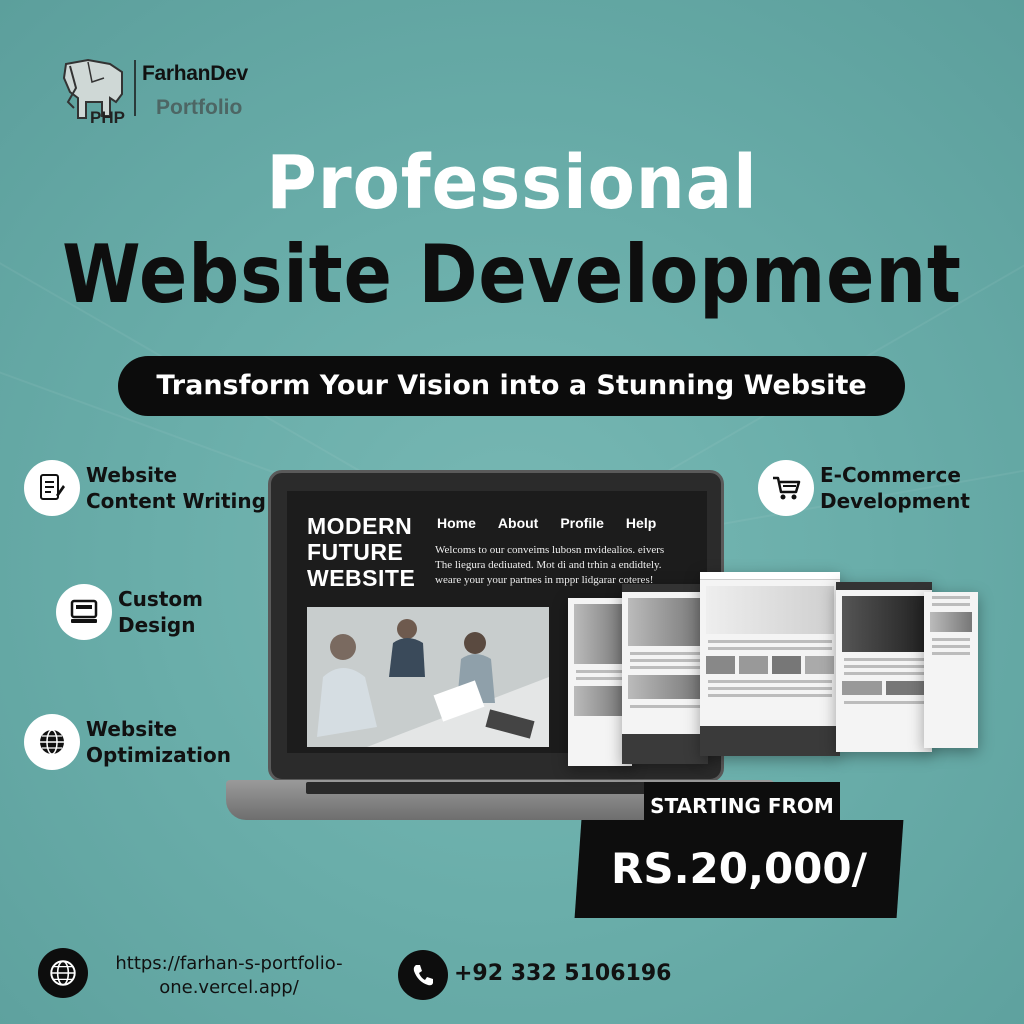  I want to click on website-url-line: one.vercel.app/, so click(229, 987).